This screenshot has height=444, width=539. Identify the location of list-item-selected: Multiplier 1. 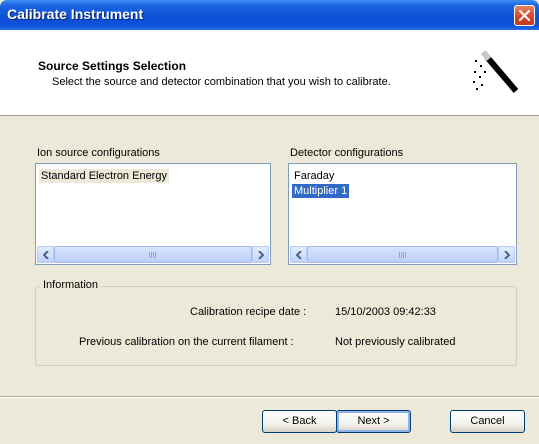
(321, 191).